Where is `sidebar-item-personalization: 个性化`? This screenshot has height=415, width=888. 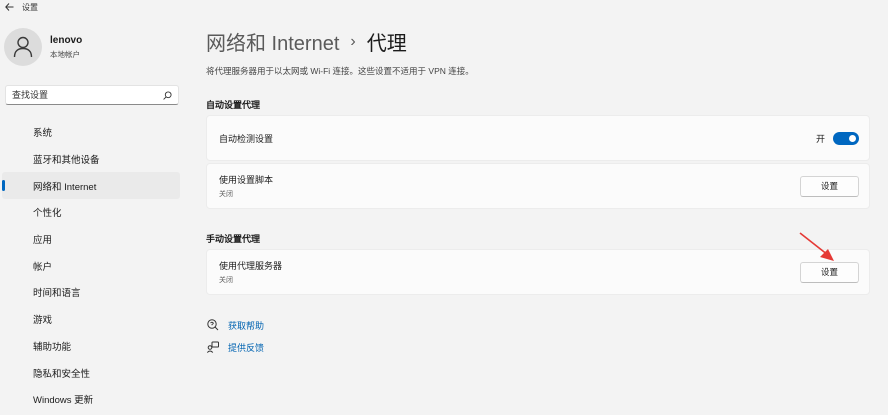 sidebar-item-personalization: 个性化 is located at coordinates (91, 212).